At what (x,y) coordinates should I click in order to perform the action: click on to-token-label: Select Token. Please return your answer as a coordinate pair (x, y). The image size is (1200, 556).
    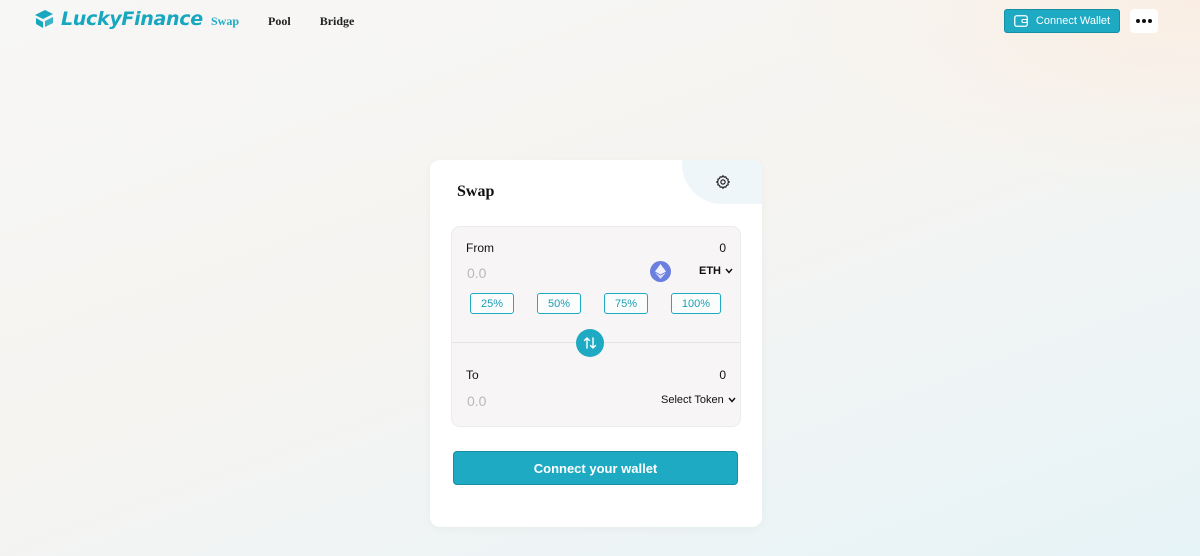
    Looking at the image, I should click on (692, 400).